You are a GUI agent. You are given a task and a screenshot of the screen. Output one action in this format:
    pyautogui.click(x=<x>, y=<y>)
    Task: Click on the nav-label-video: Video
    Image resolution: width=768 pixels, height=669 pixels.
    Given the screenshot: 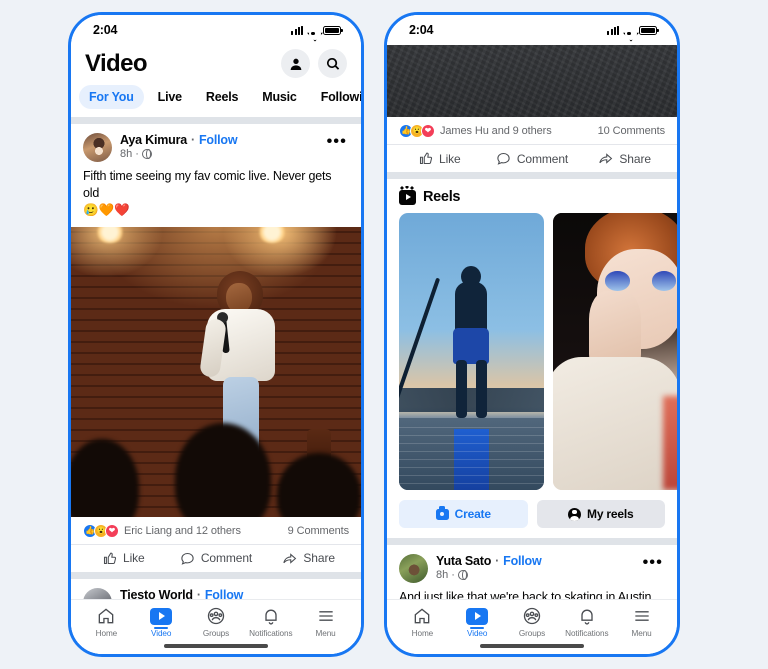 What is the action you would take?
    pyautogui.click(x=477, y=633)
    